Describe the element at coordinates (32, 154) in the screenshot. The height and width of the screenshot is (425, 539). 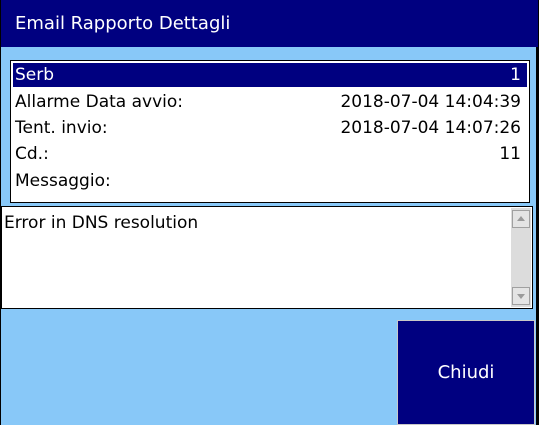
I see `detail-label: Cd.:` at that location.